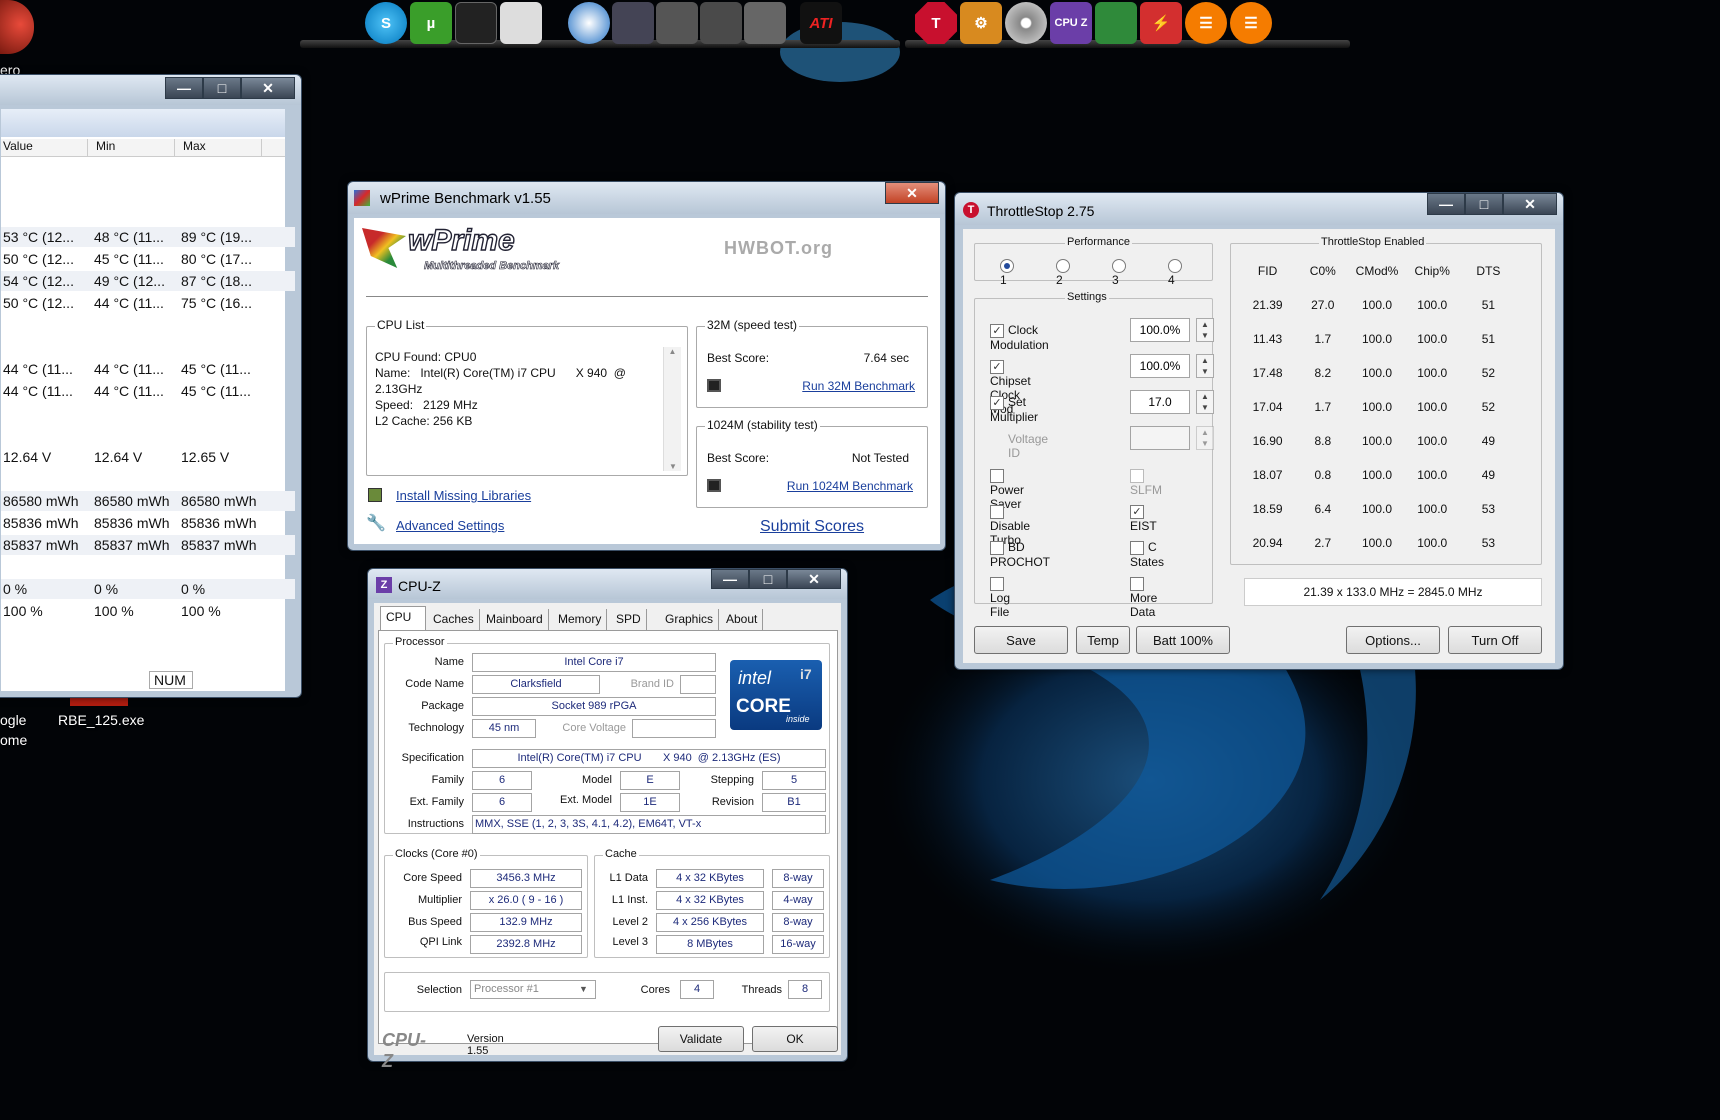  What do you see at coordinates (1000, 597) in the screenshot?
I see `log-file-check: Log File` at bounding box center [1000, 597].